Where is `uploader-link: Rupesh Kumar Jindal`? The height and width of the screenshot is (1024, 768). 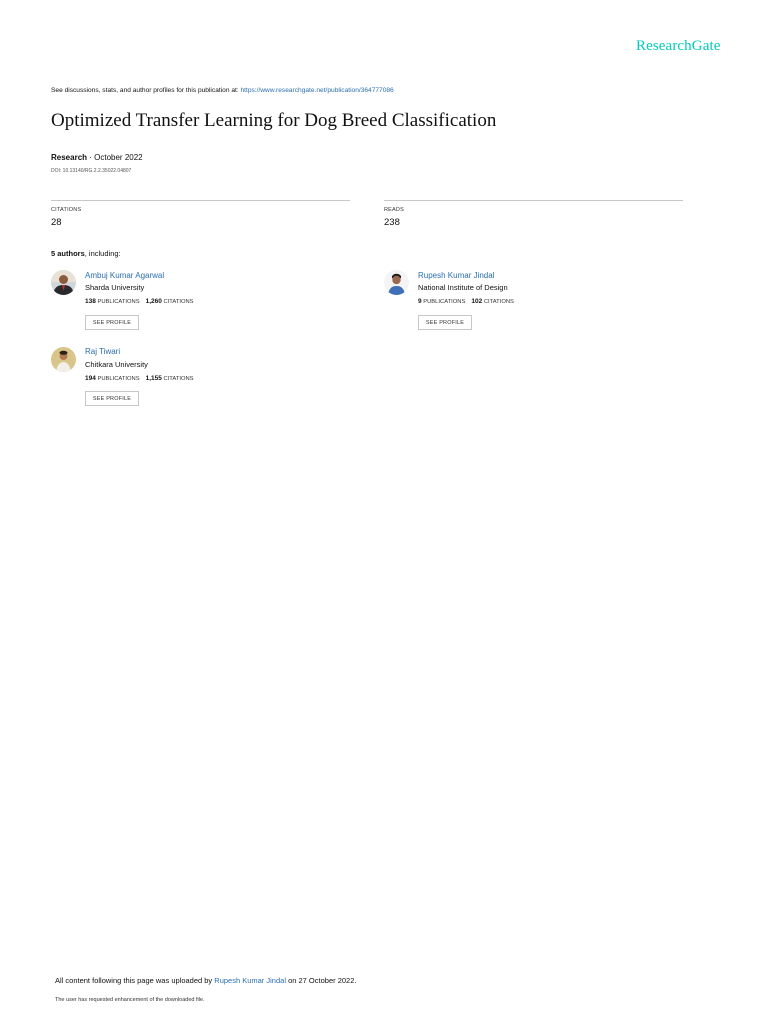
uploader-link: Rupesh Kumar Jindal is located at coordinates (250, 980).